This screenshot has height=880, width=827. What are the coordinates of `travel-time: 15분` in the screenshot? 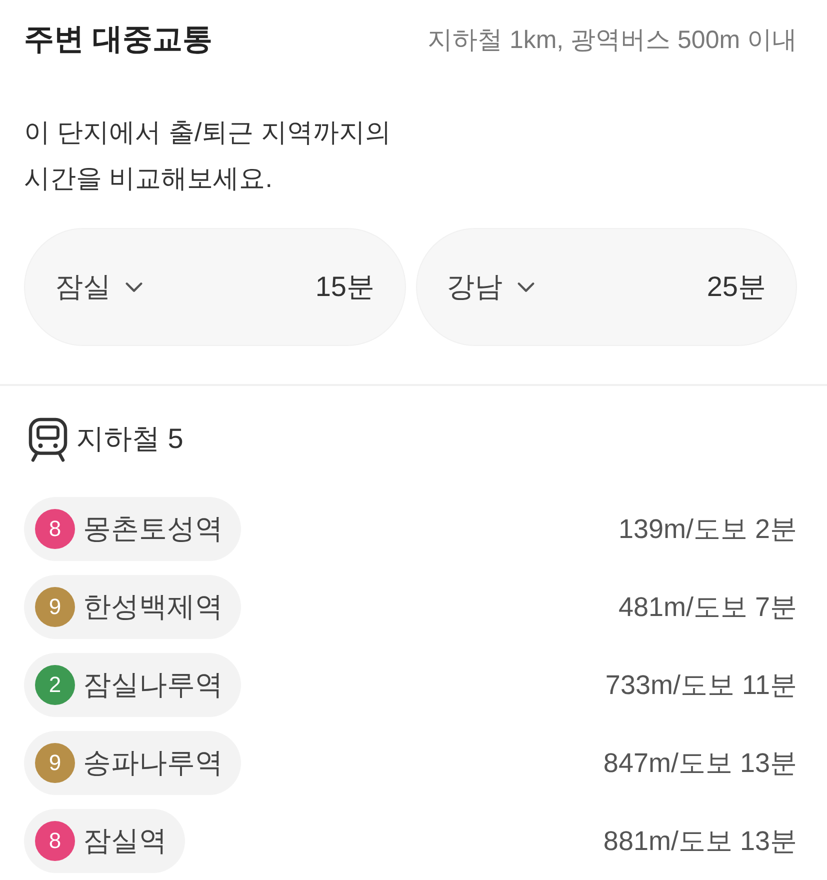 It's located at (344, 287).